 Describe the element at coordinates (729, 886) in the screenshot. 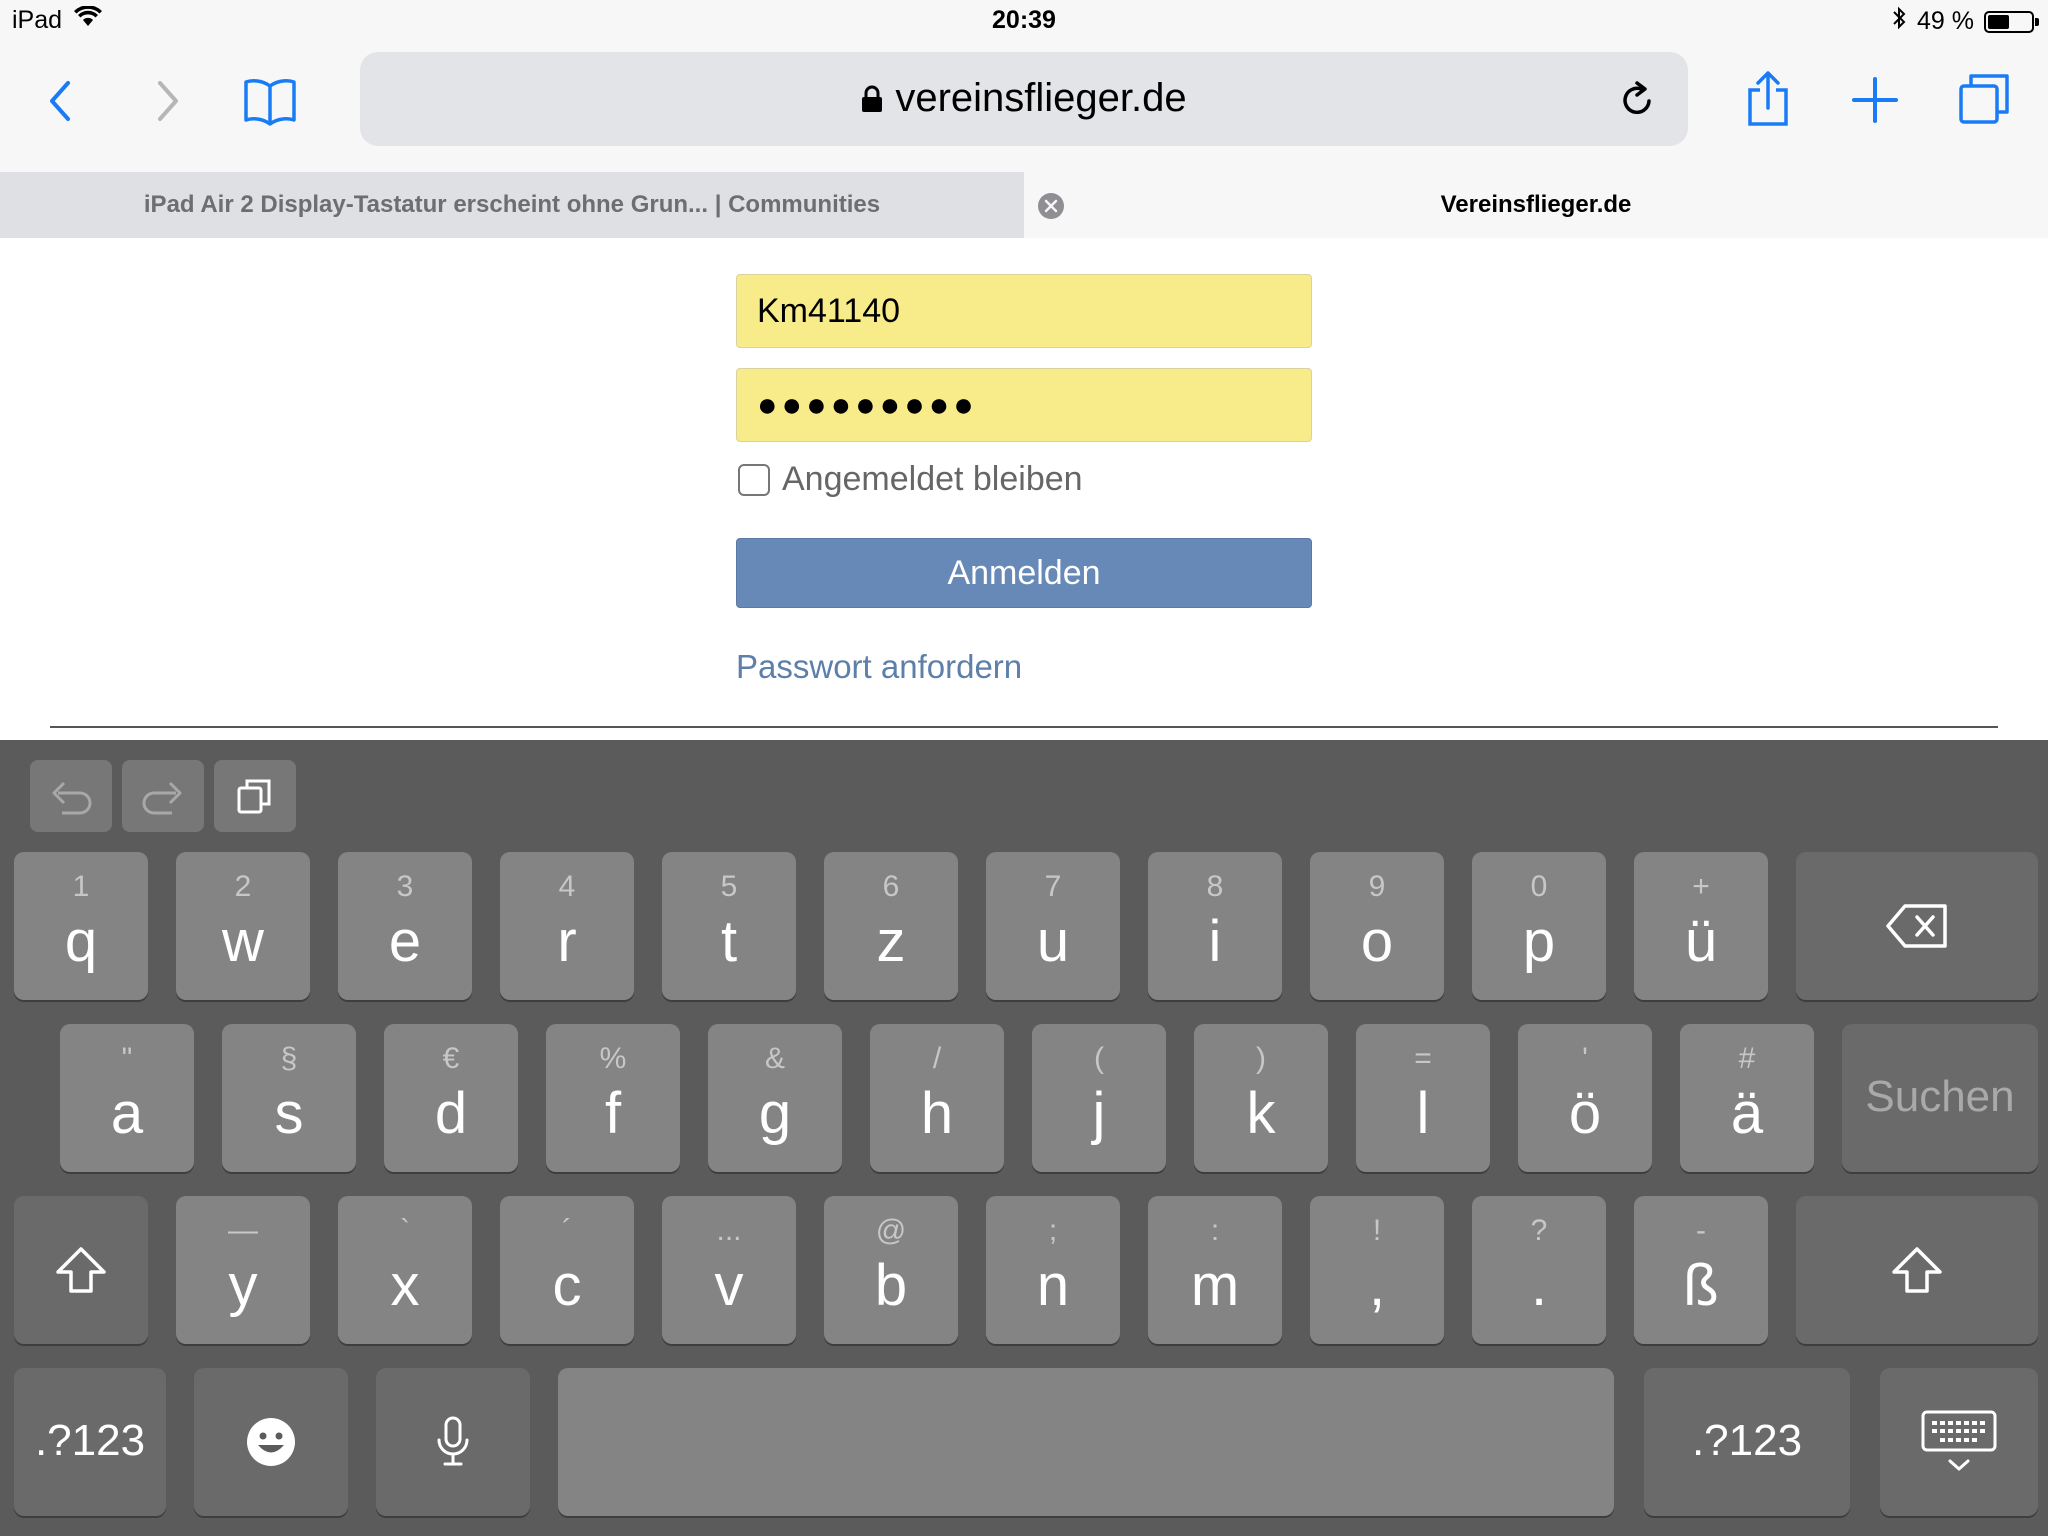

I see `key-alt-label: 5` at that location.